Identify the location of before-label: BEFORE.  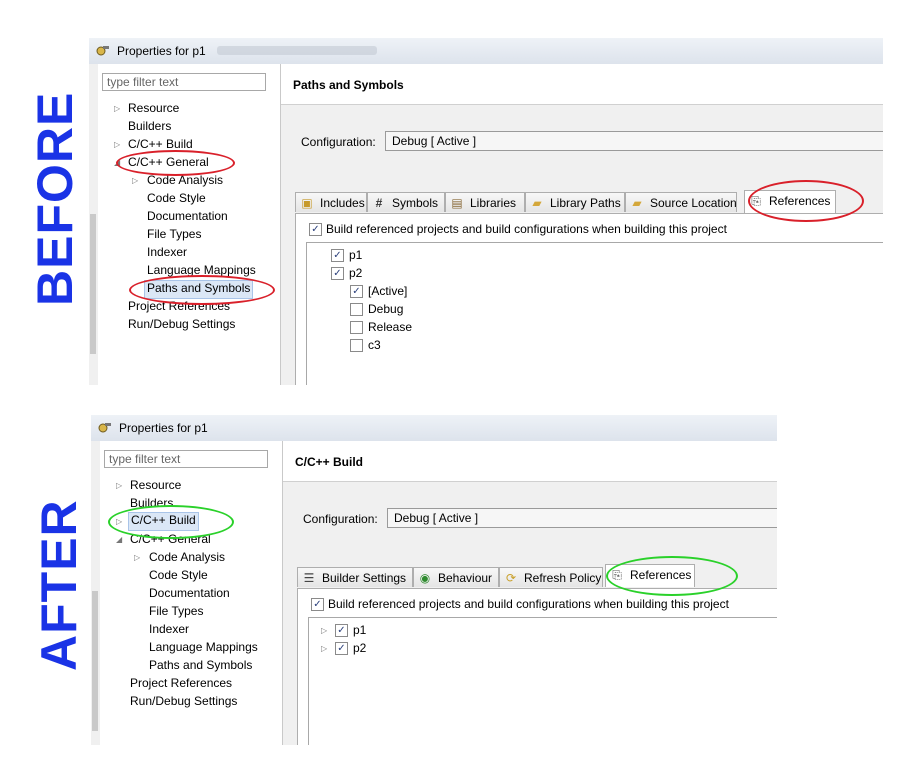
(55, 198).